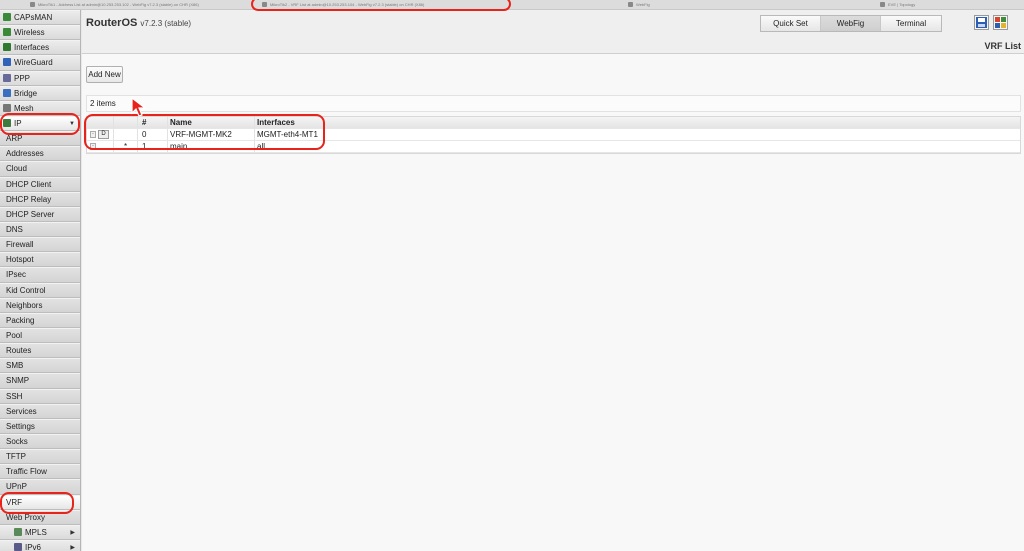 The height and width of the screenshot is (551, 1024). I want to click on sidebar-subitem-tftp: TFTP, so click(40, 457).